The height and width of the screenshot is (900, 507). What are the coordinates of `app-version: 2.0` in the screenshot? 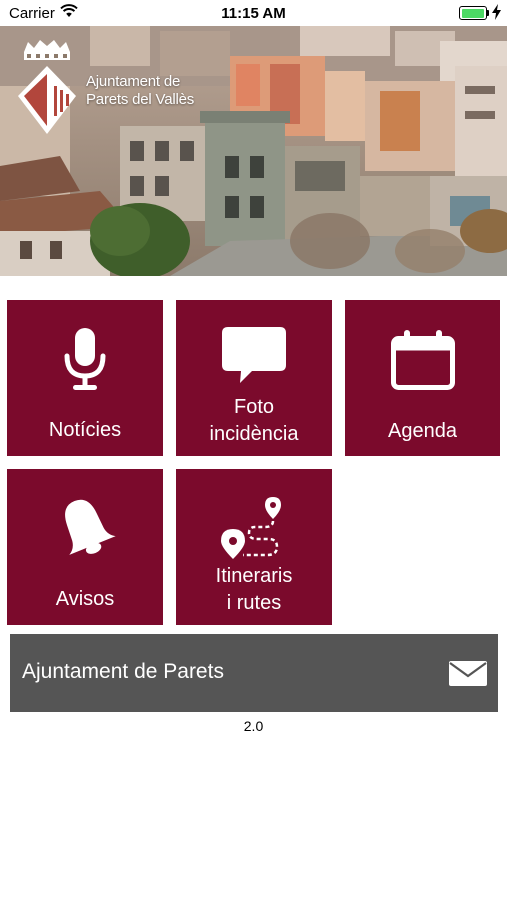 It's located at (253, 726).